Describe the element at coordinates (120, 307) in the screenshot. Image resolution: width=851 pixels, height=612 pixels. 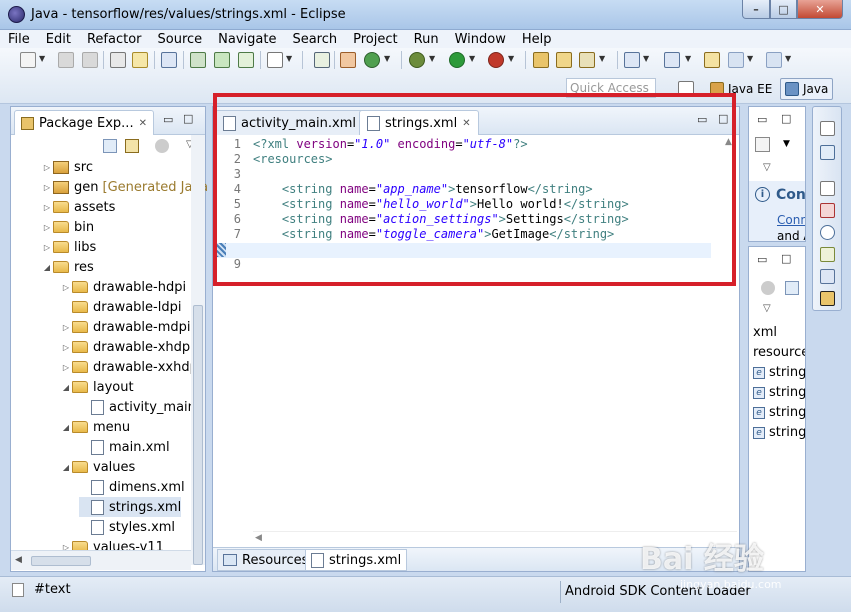
I see `tree-item: drawable-ldpi` at that location.